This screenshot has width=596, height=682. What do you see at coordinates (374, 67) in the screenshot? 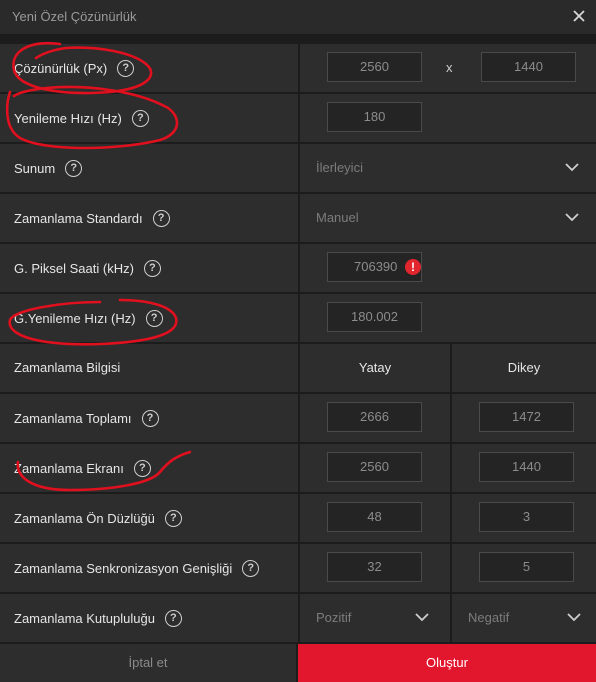
I see `resolution-width-input: 2560` at bounding box center [374, 67].